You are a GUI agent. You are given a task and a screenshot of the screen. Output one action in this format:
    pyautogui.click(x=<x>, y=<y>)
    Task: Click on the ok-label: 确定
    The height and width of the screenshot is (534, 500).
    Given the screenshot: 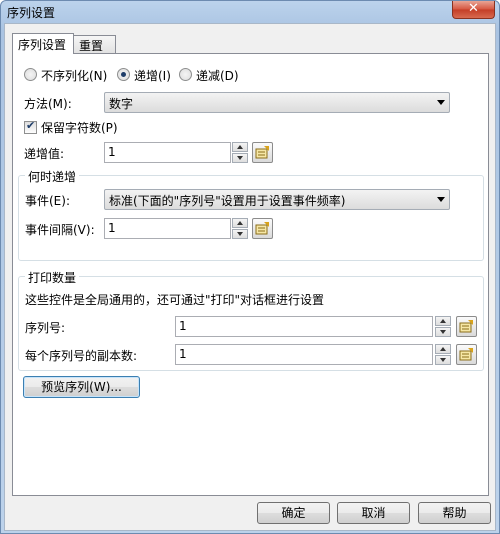 What is the action you would take?
    pyautogui.click(x=293, y=513)
    